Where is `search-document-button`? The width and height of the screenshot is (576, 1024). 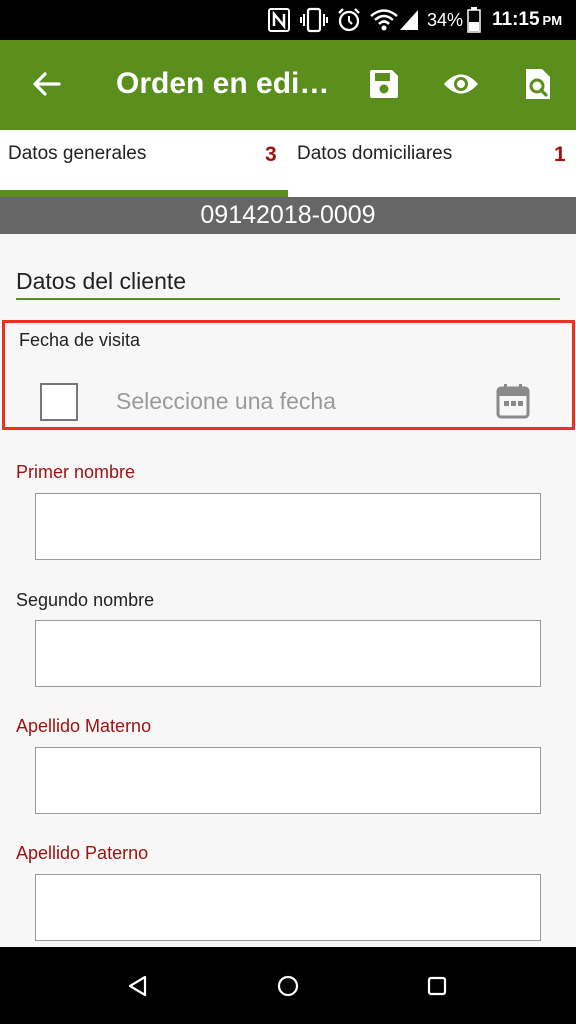 search-document-button is located at coordinates (538, 84).